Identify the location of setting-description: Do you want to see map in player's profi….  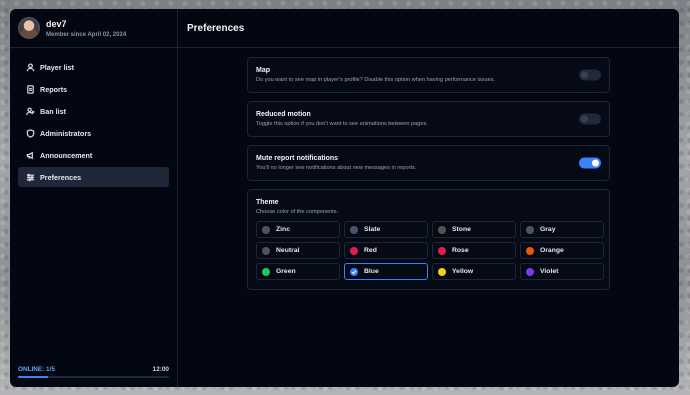
(375, 80).